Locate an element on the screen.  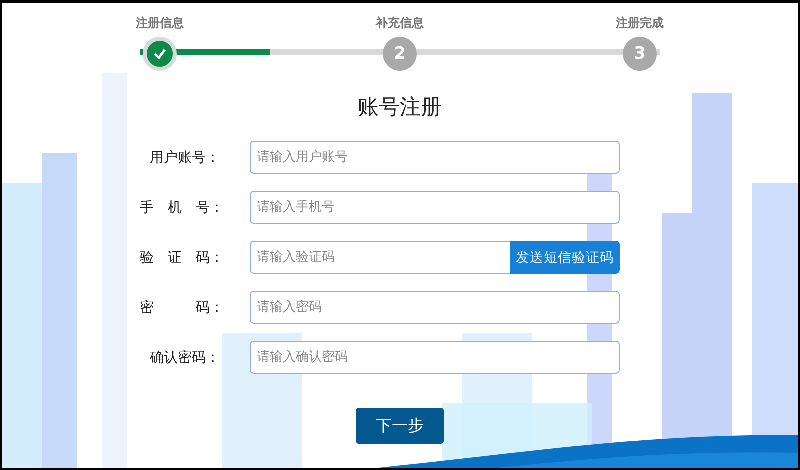
input-field: 请输入密码 is located at coordinates (435, 307).